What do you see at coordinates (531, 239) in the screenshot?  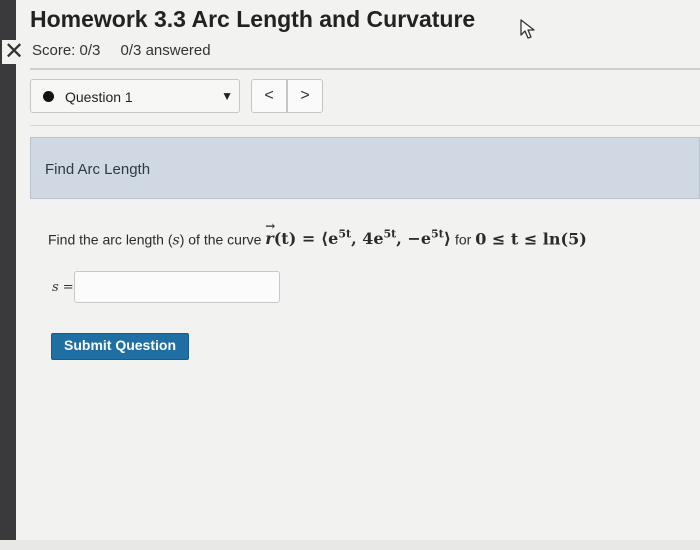 I see `question-range: 0 ≤ t ≤ ln(5)` at bounding box center [531, 239].